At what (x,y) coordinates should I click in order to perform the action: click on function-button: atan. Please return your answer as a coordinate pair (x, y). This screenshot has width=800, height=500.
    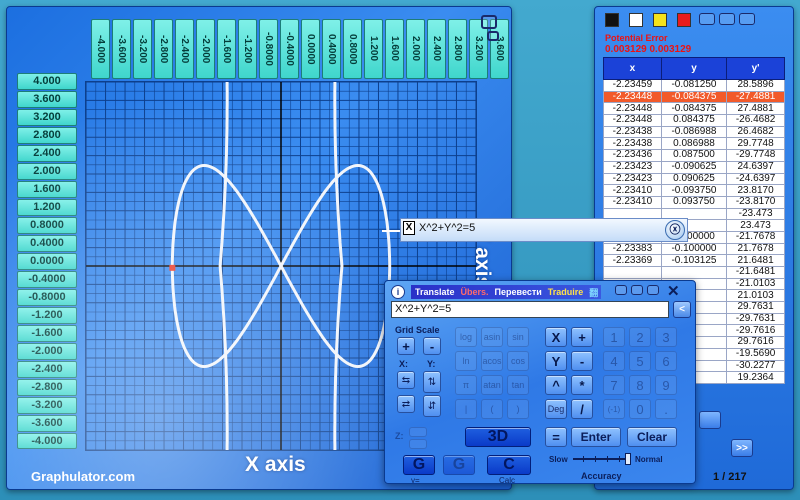
    Looking at the image, I should click on (492, 385).